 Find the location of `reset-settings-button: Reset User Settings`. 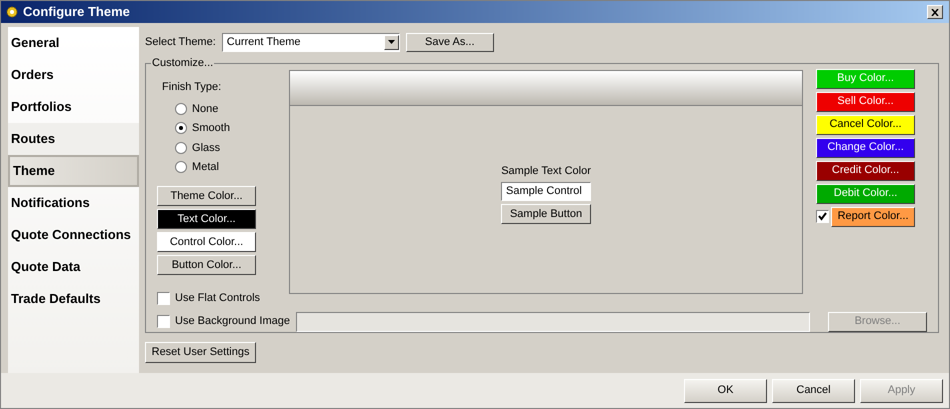

reset-settings-button: Reset User Settings is located at coordinates (200, 352).